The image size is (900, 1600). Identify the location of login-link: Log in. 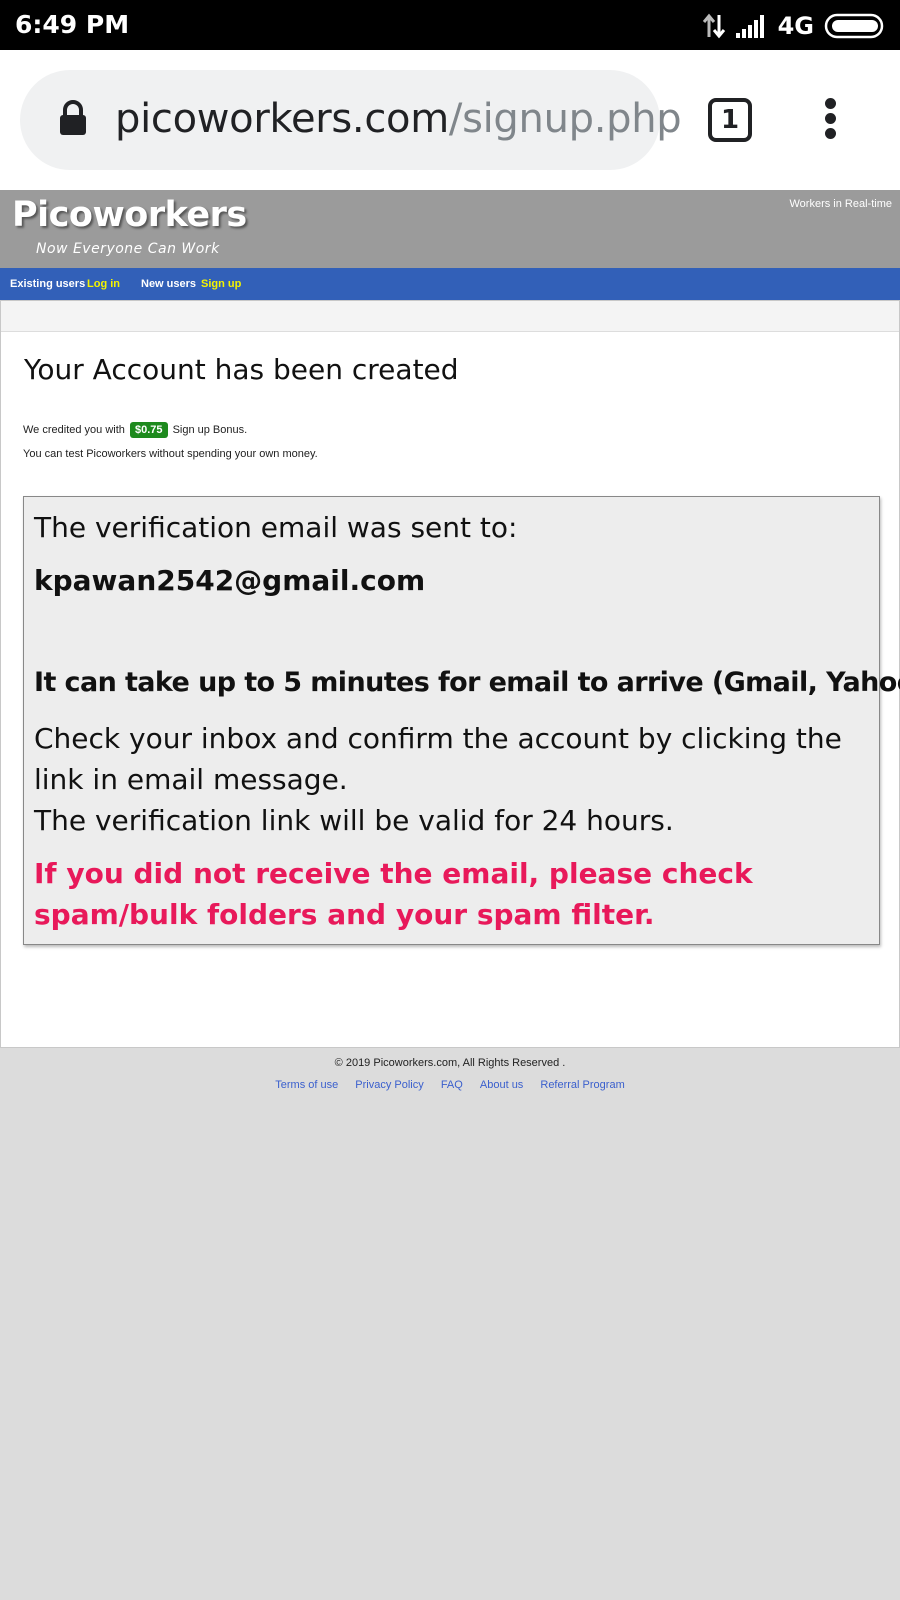
(103, 284).